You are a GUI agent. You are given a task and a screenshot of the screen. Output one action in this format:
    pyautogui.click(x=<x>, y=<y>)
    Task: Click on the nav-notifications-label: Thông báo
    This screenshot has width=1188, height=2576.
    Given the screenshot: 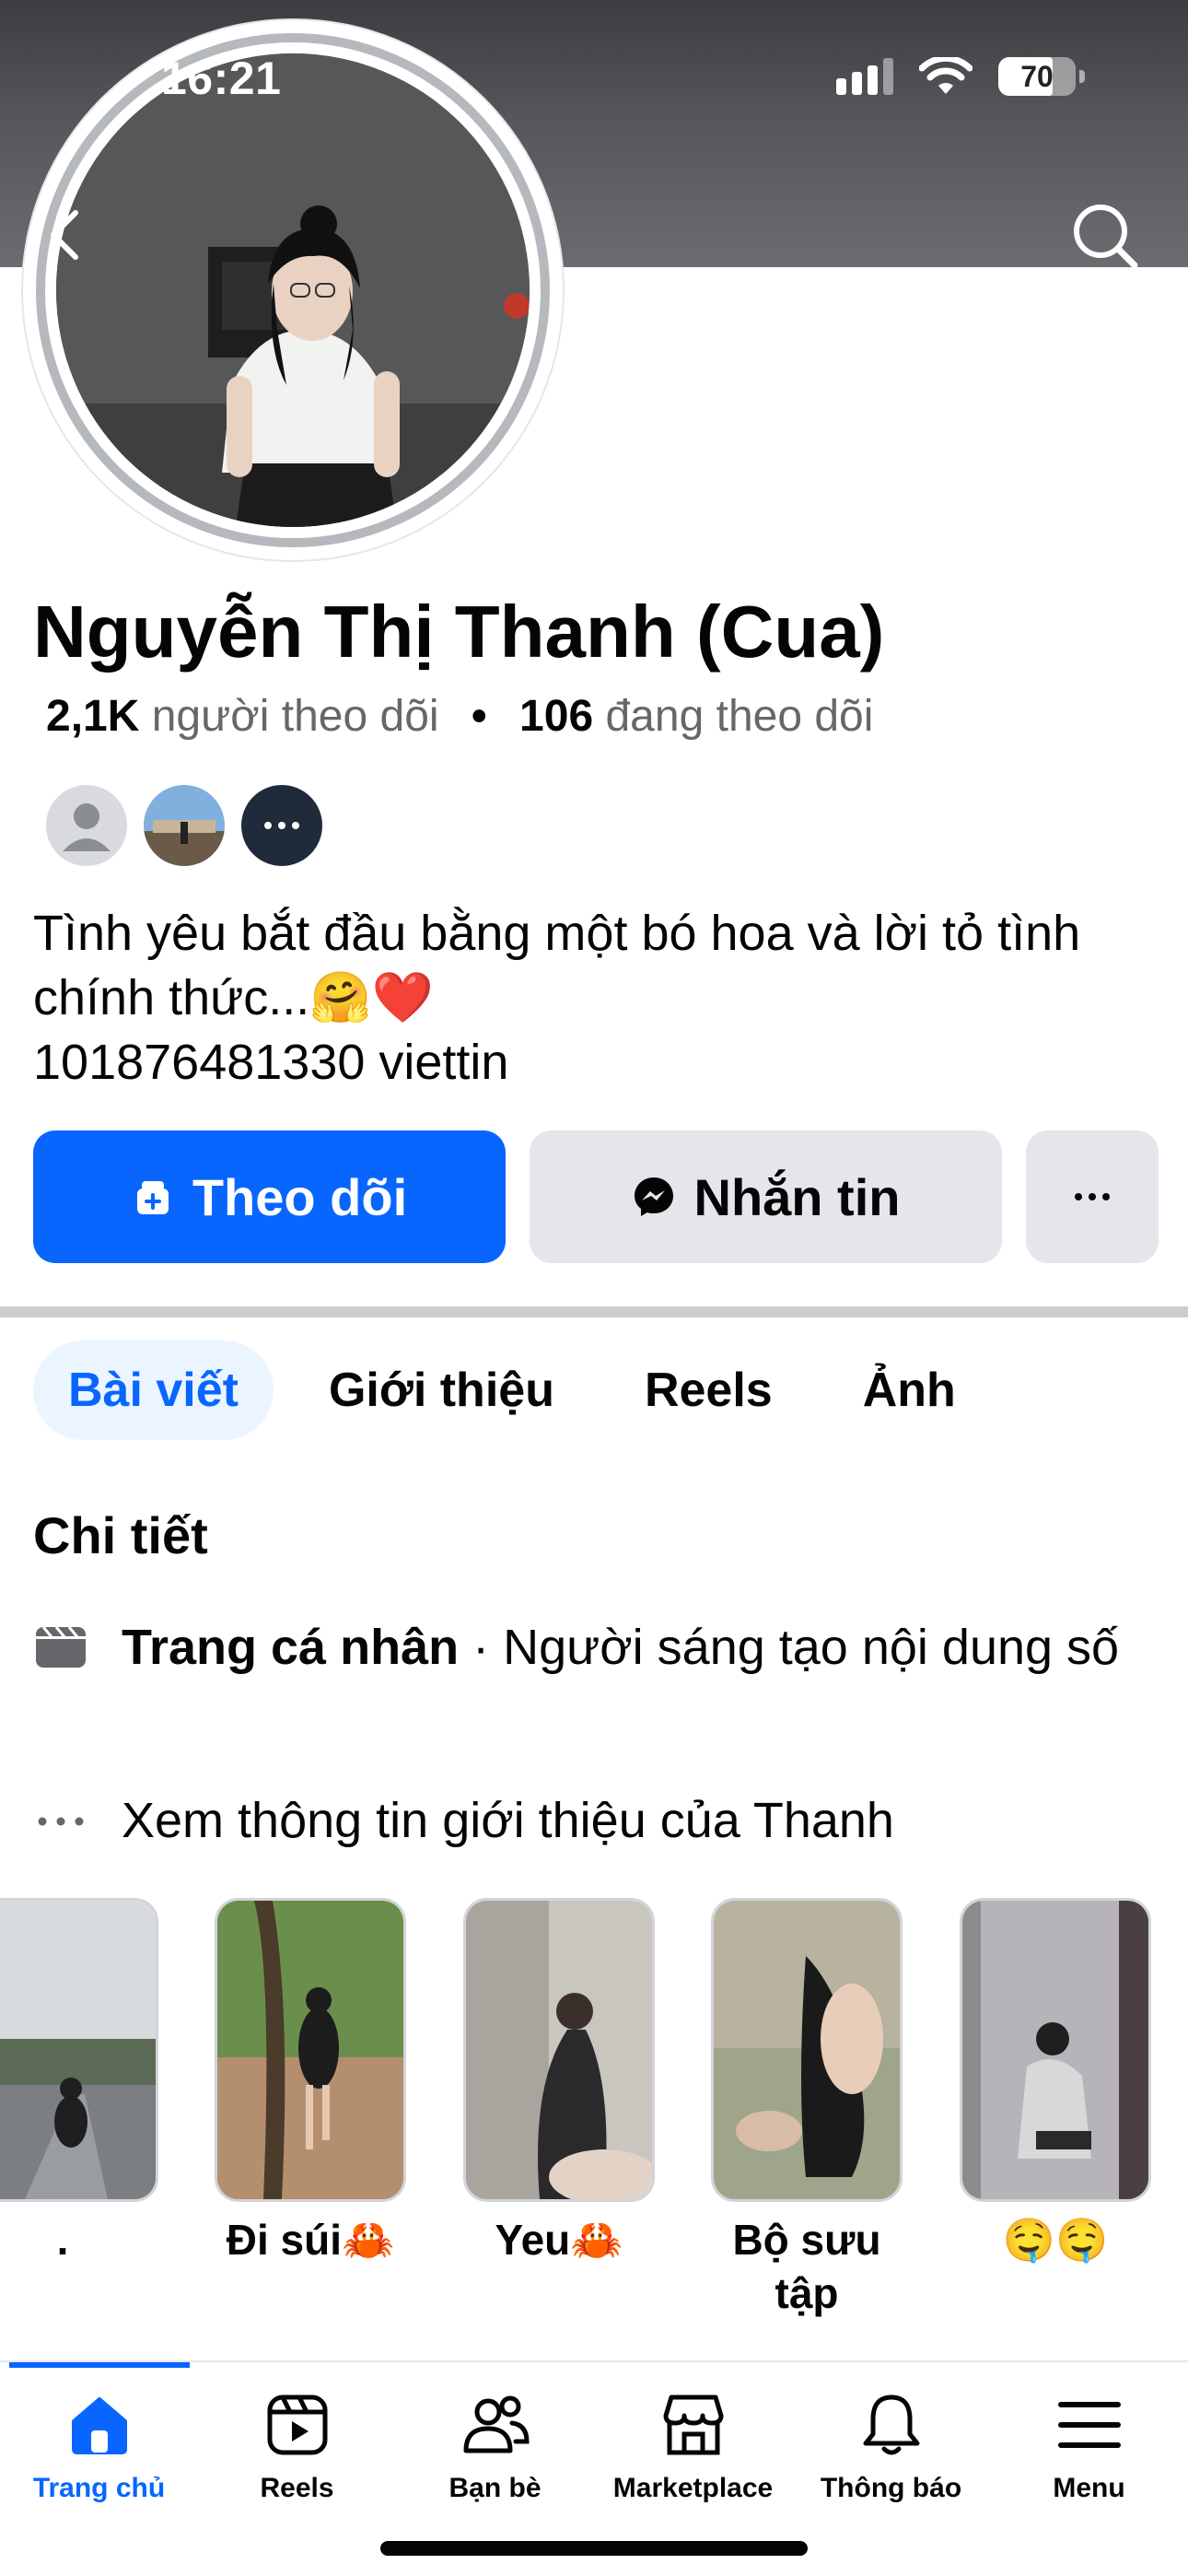 What is the action you would take?
    pyautogui.click(x=891, y=2488)
    